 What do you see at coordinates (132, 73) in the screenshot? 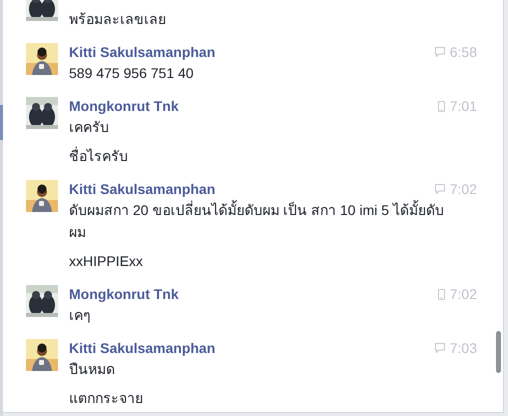
I see `message-text: 589 475 956 751 40` at bounding box center [132, 73].